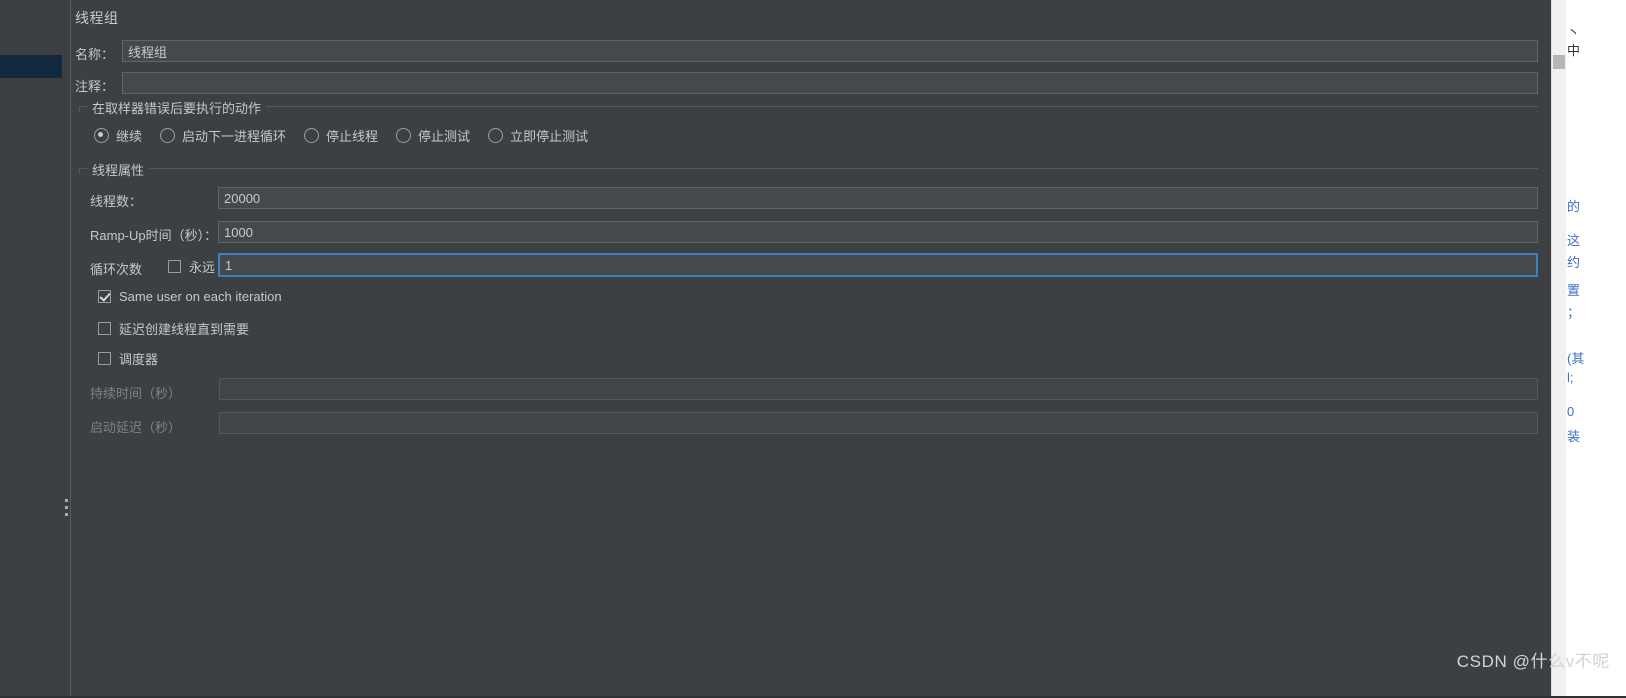 The width and height of the screenshot is (1626, 698). I want to click on name-input, so click(830, 51).